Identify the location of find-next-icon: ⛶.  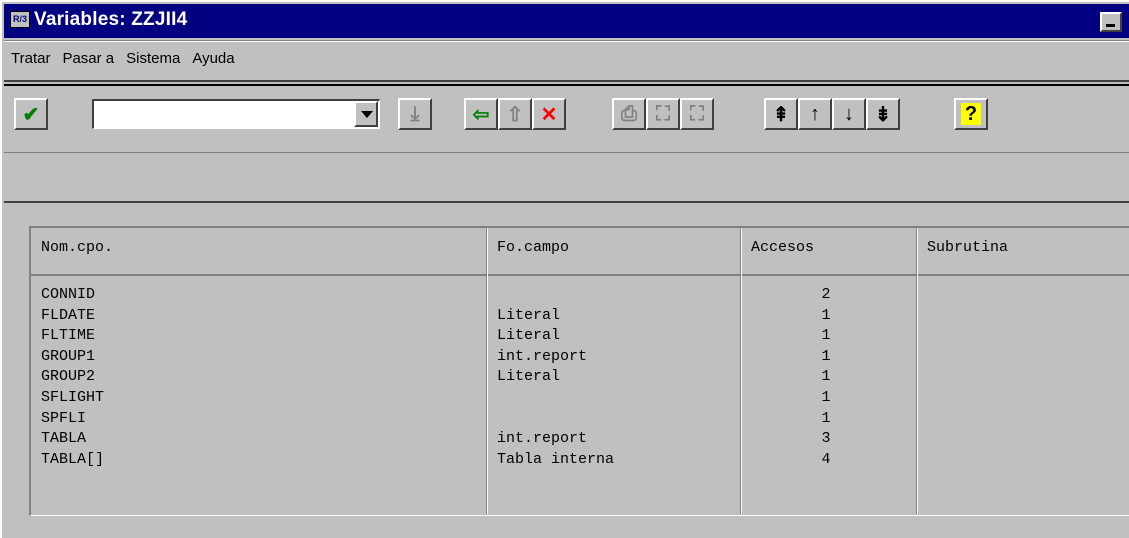
(697, 113).